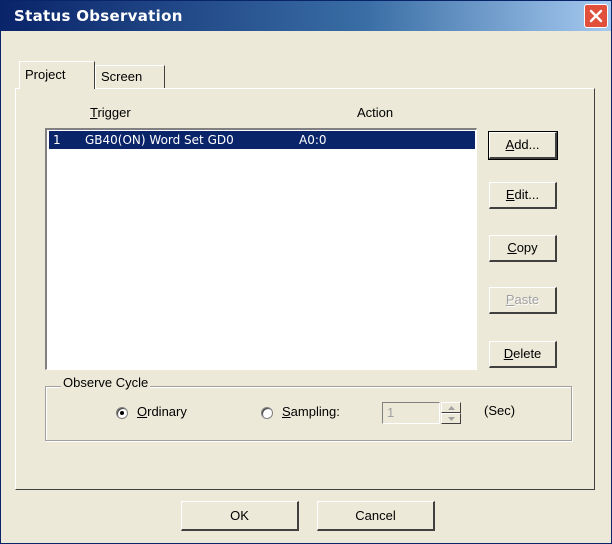 This screenshot has height=544, width=612. I want to click on ok-button: OK, so click(240, 516).